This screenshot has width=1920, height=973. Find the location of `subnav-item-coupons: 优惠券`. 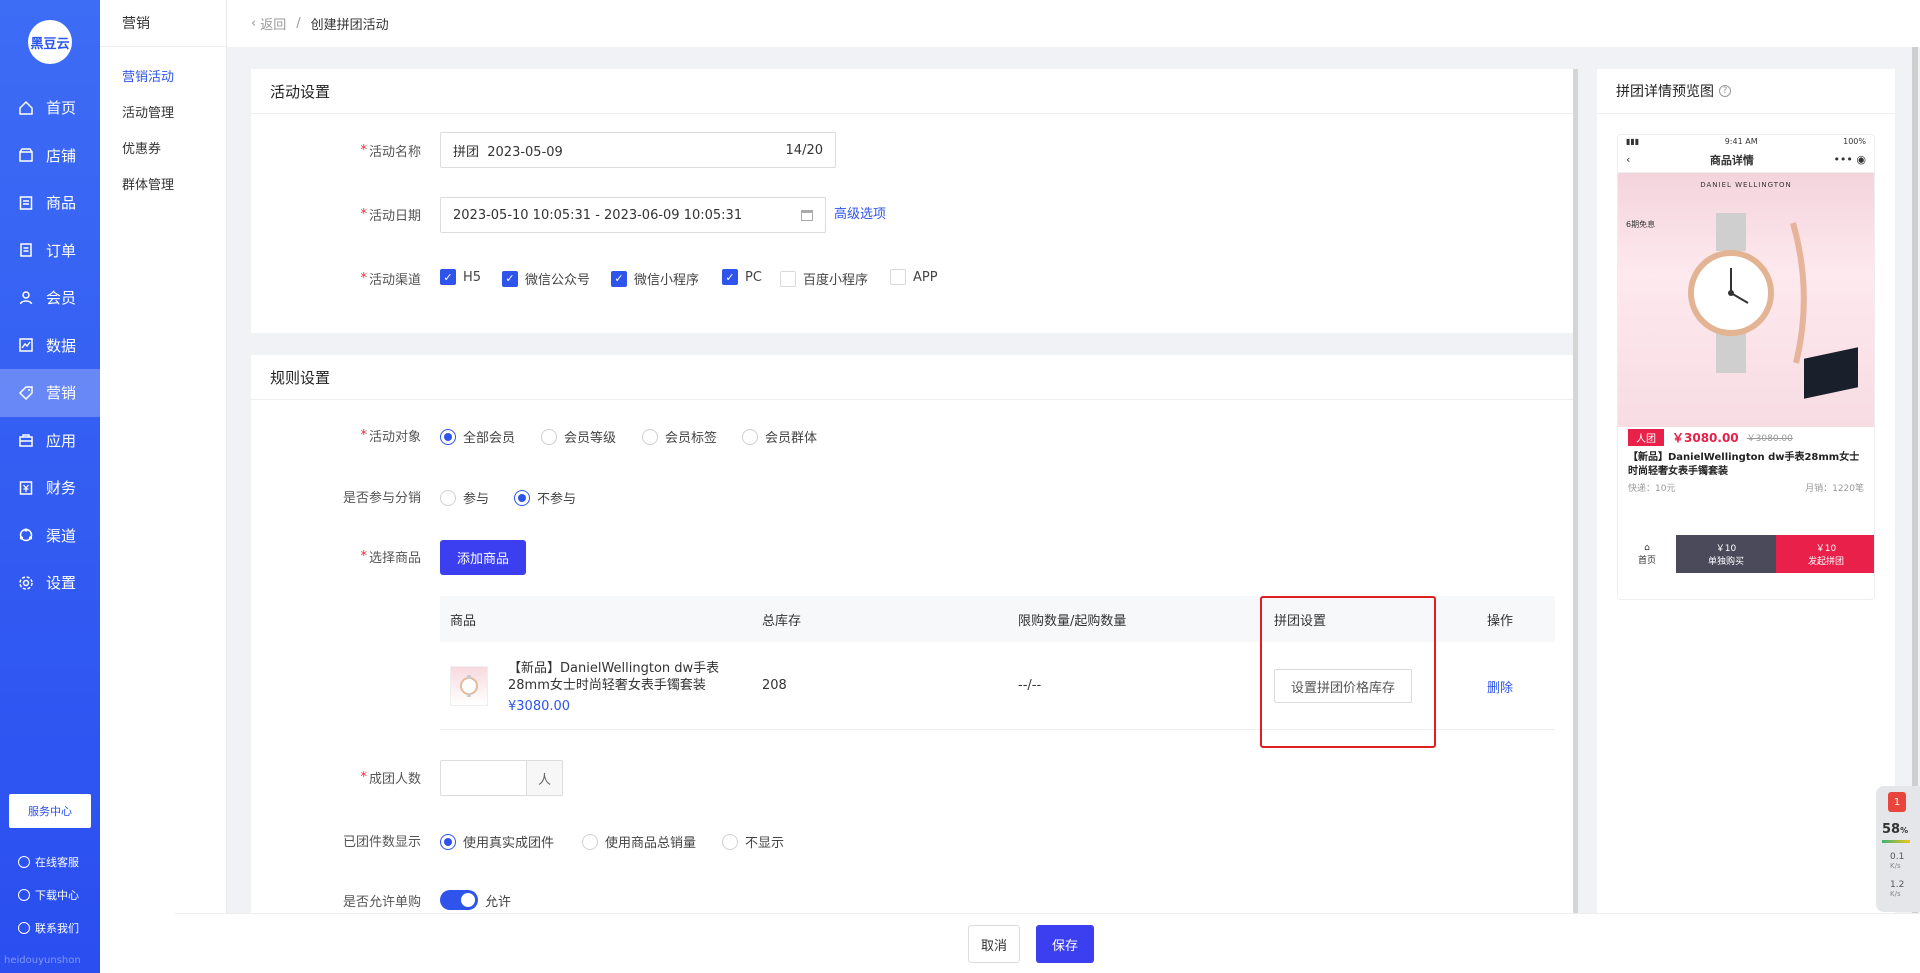

subnav-item-coupons: 优惠券 is located at coordinates (163, 147).